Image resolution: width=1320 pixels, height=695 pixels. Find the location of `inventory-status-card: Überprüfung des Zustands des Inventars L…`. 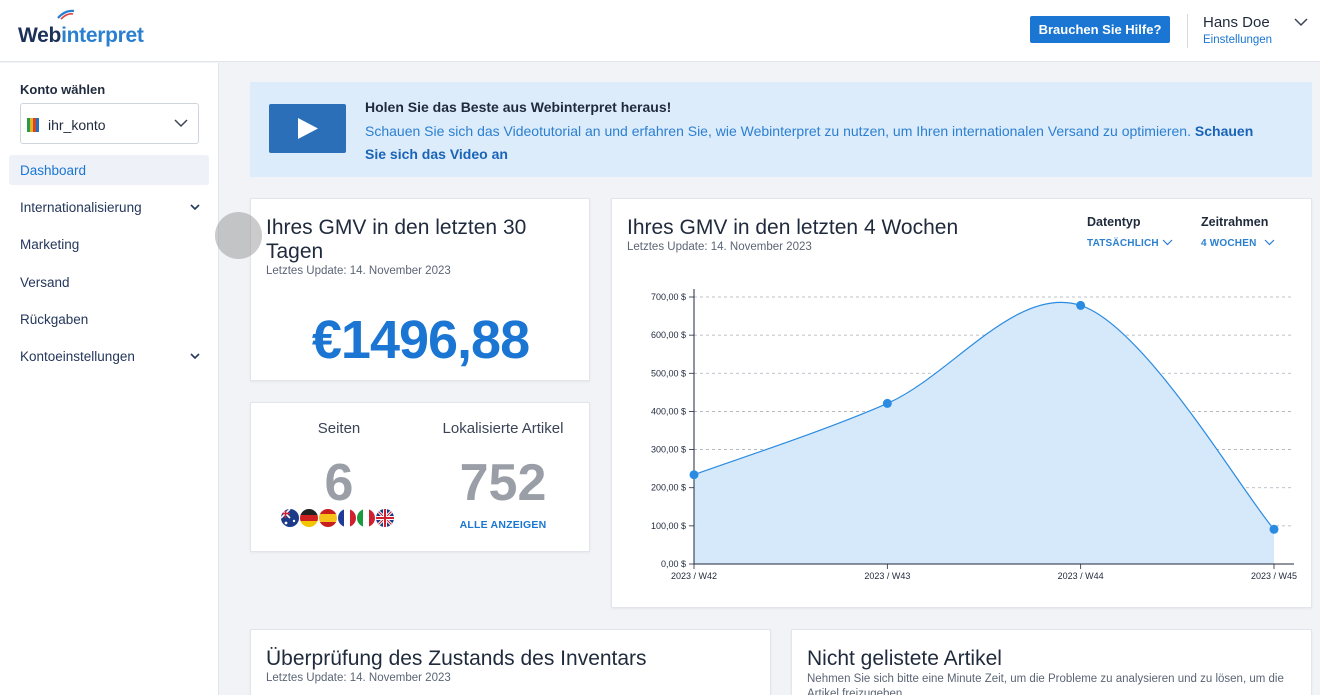

inventory-status-card: Überprüfung des Zustands des Inventars L… is located at coordinates (510, 662).